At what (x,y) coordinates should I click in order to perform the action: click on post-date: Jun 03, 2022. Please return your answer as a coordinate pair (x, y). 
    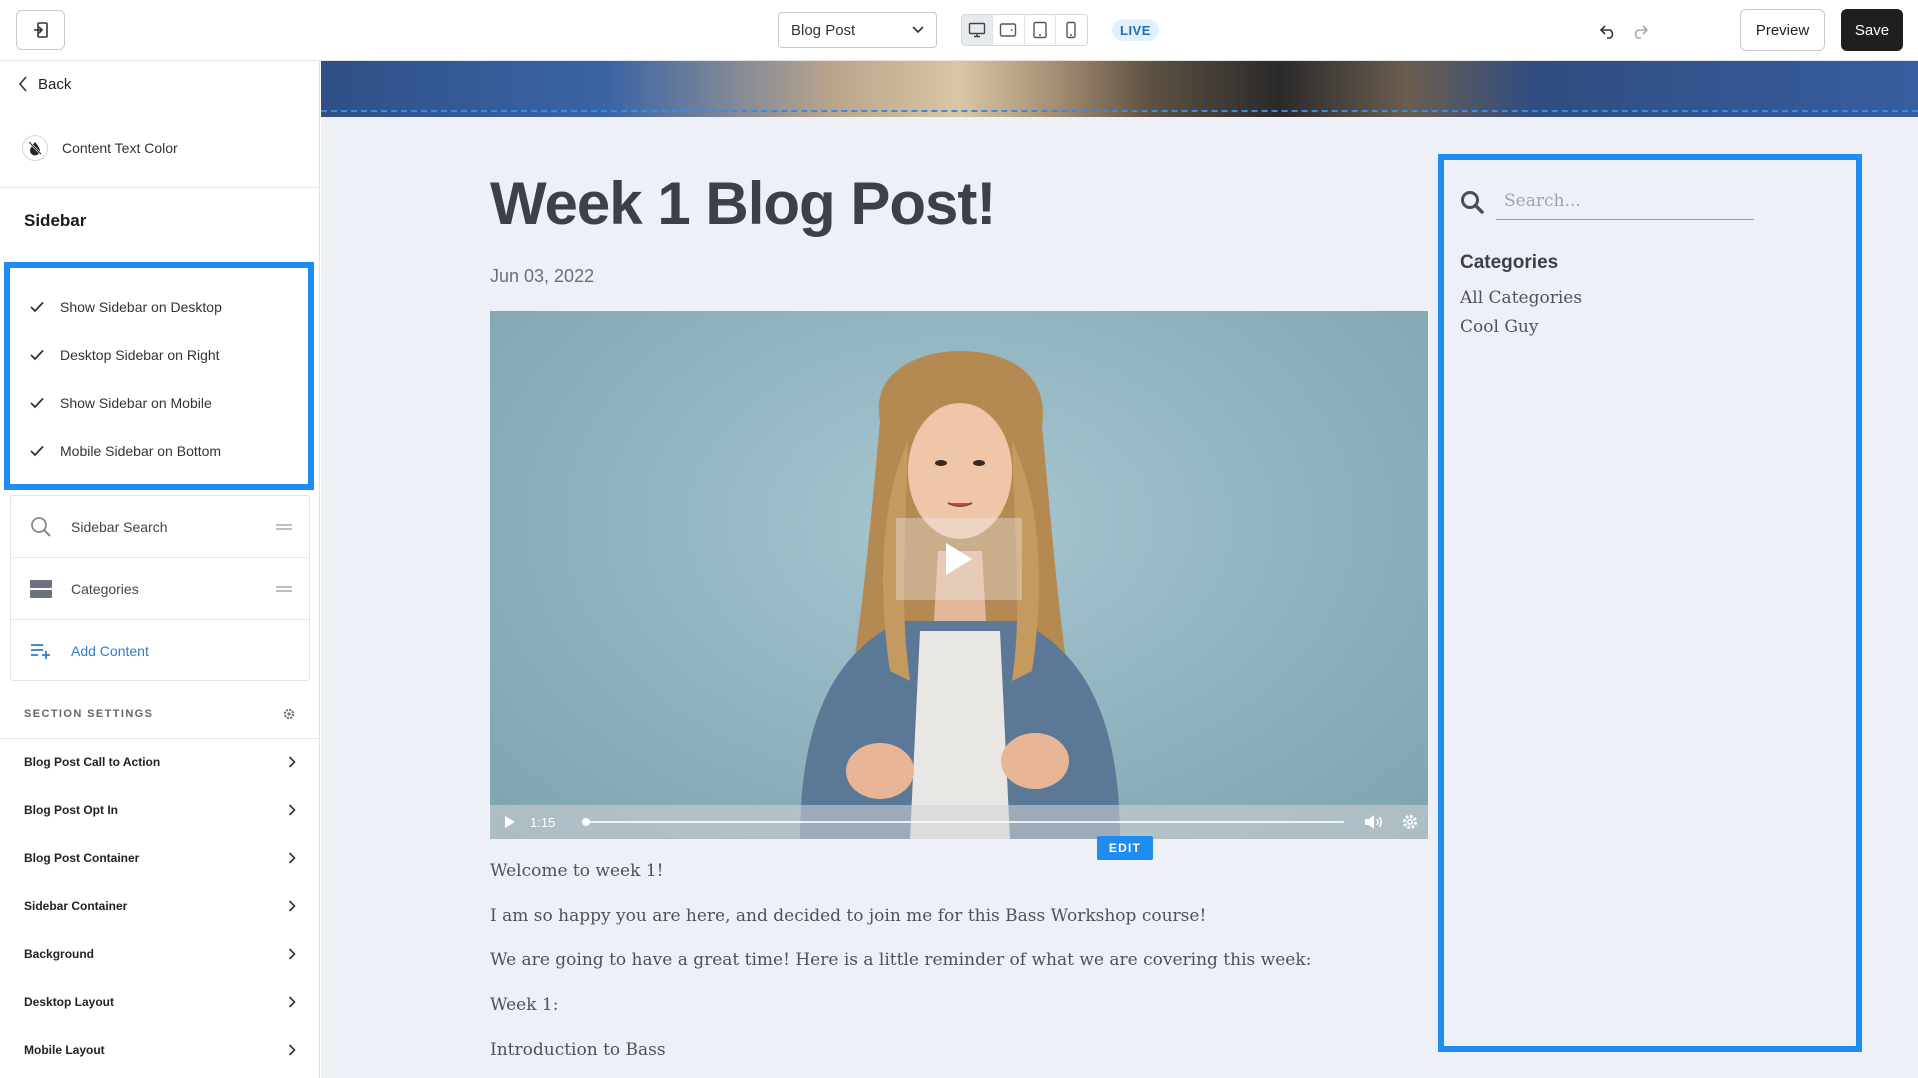
    Looking at the image, I should click on (542, 276).